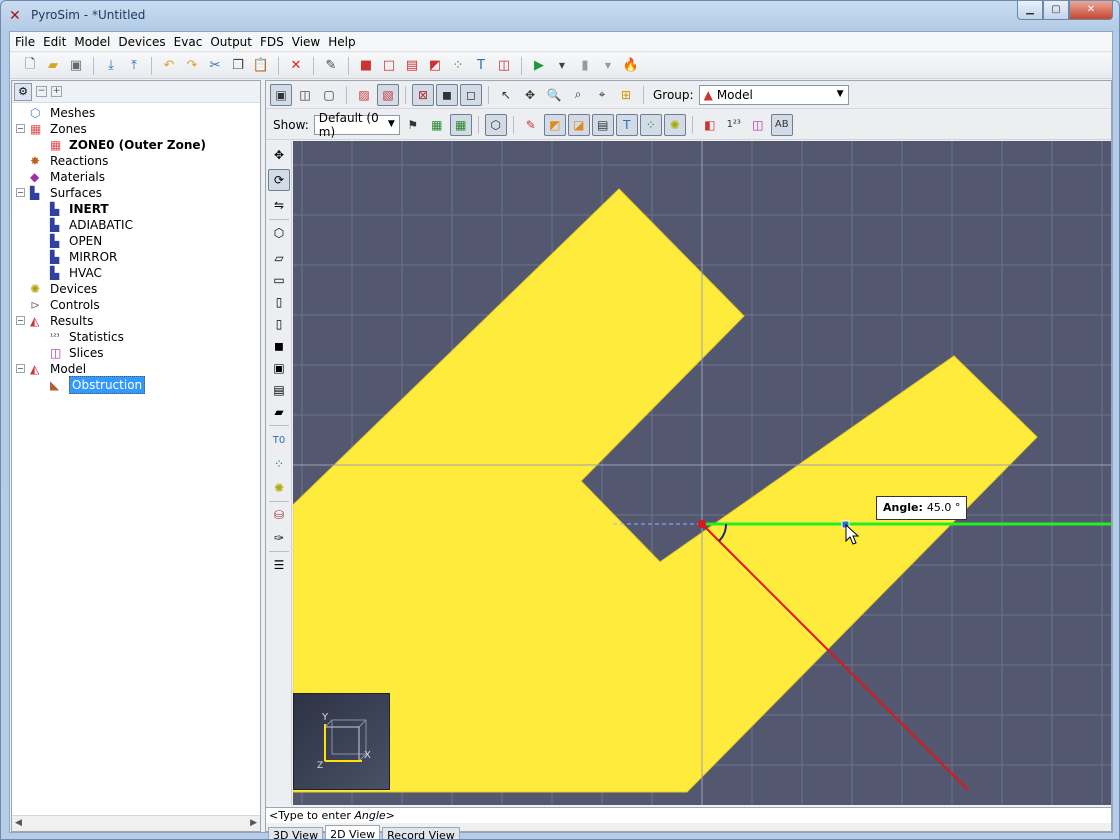 This screenshot has width=1120, height=840. What do you see at coordinates (437, 125) in the screenshot?
I see `show-images-icon: ▦` at bounding box center [437, 125].